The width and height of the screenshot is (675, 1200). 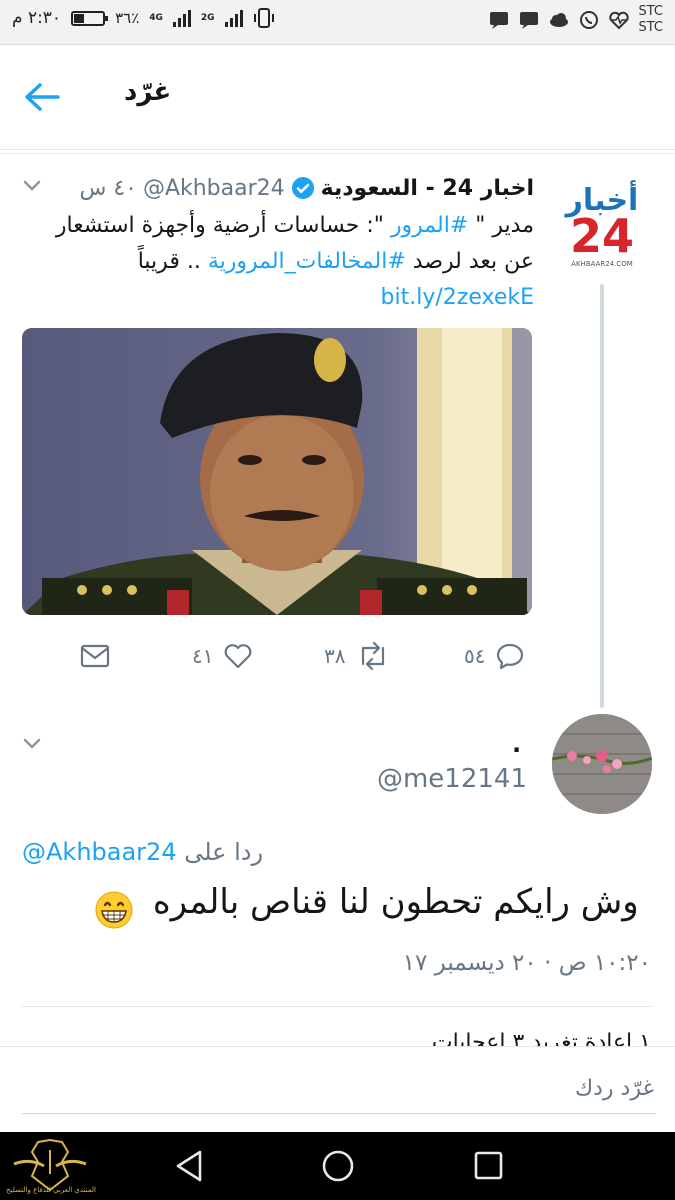 I want to click on back-triangle-icon, so click(x=190, y=1166).